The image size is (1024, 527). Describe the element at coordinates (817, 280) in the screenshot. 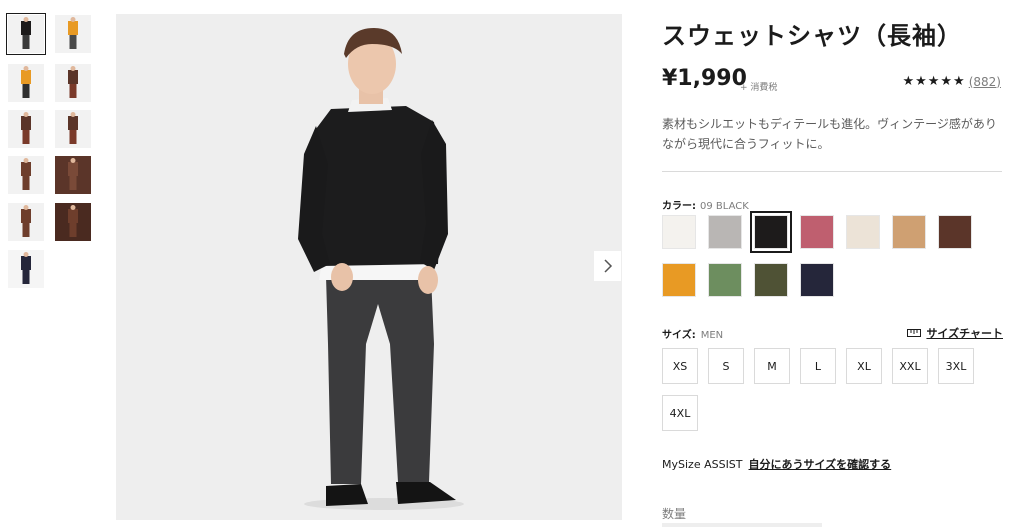

I see `color-swatch-navy` at that location.